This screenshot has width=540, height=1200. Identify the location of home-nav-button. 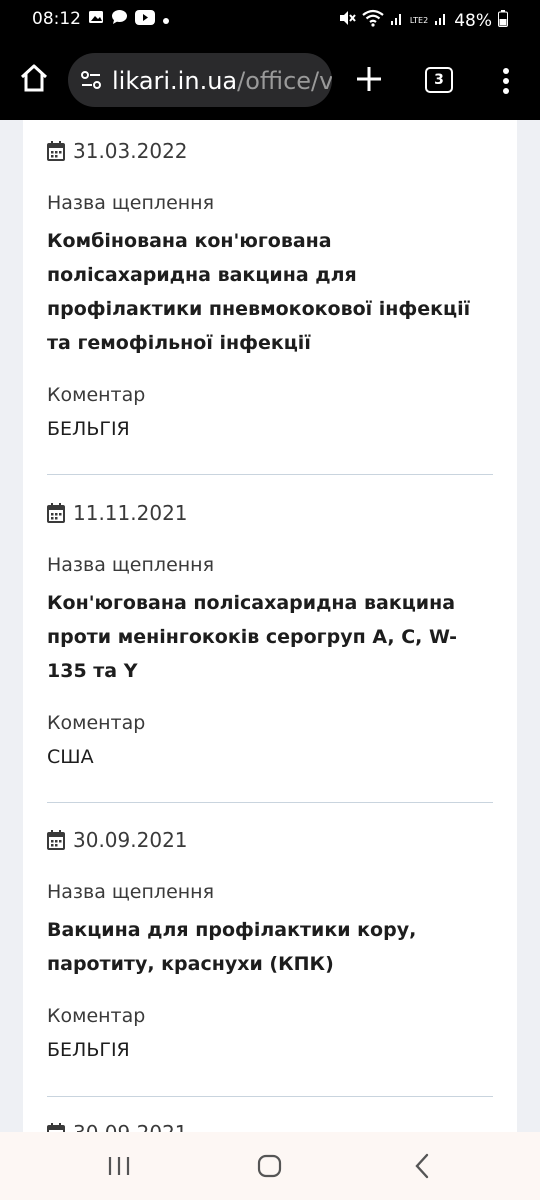
(270, 1166).